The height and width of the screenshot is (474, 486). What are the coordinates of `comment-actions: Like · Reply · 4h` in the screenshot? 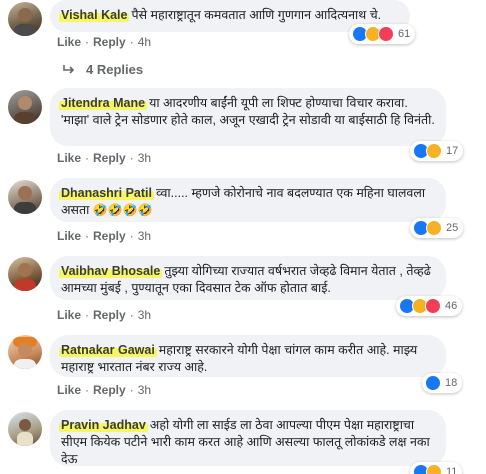 It's located at (104, 42).